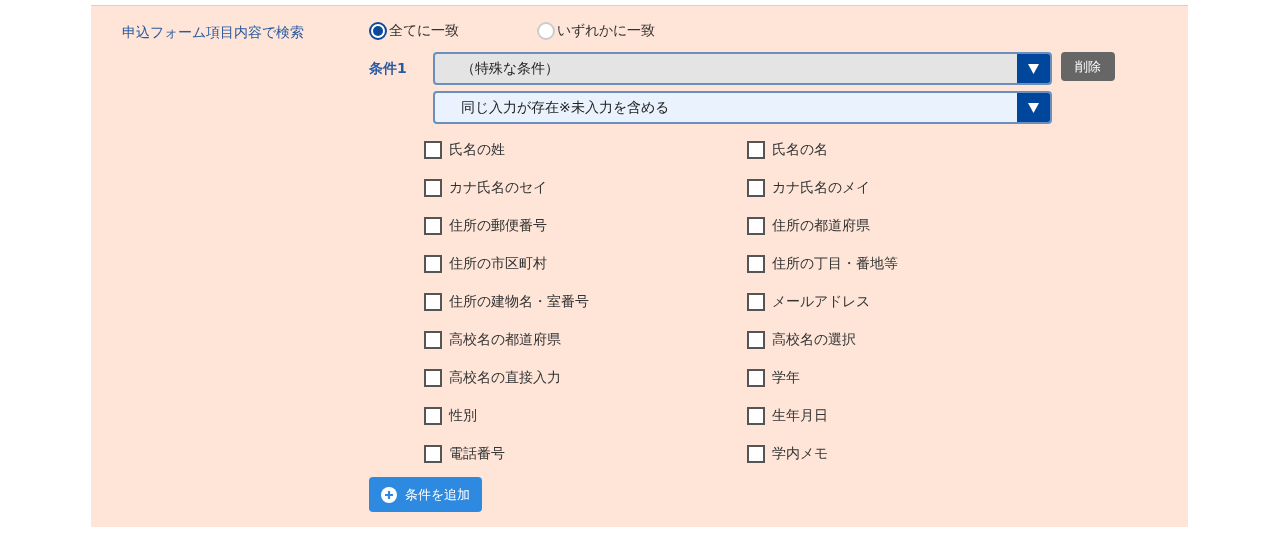 The height and width of the screenshot is (534, 1280). What do you see at coordinates (505, 340) in the screenshot?
I see `field-label: 高校名の都道府県` at bounding box center [505, 340].